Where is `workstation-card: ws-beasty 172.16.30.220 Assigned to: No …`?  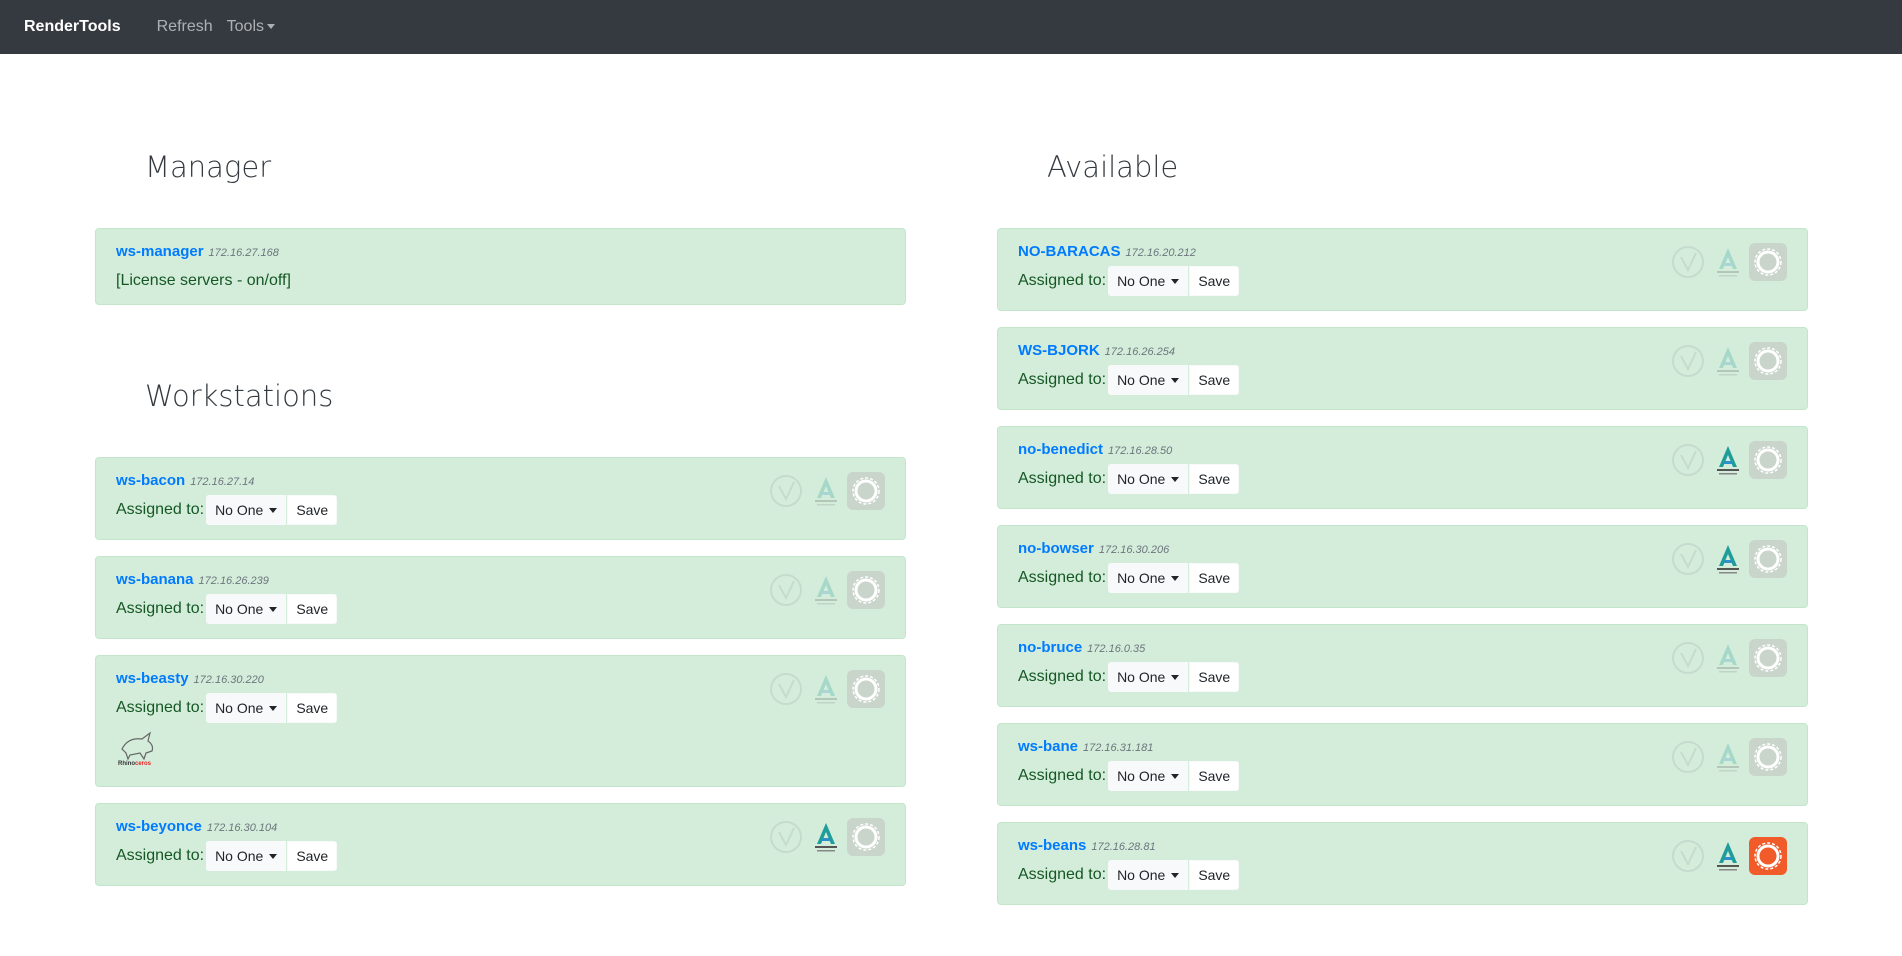 workstation-card: ws-beasty 172.16.30.220 Assigned to: No … is located at coordinates (500, 721).